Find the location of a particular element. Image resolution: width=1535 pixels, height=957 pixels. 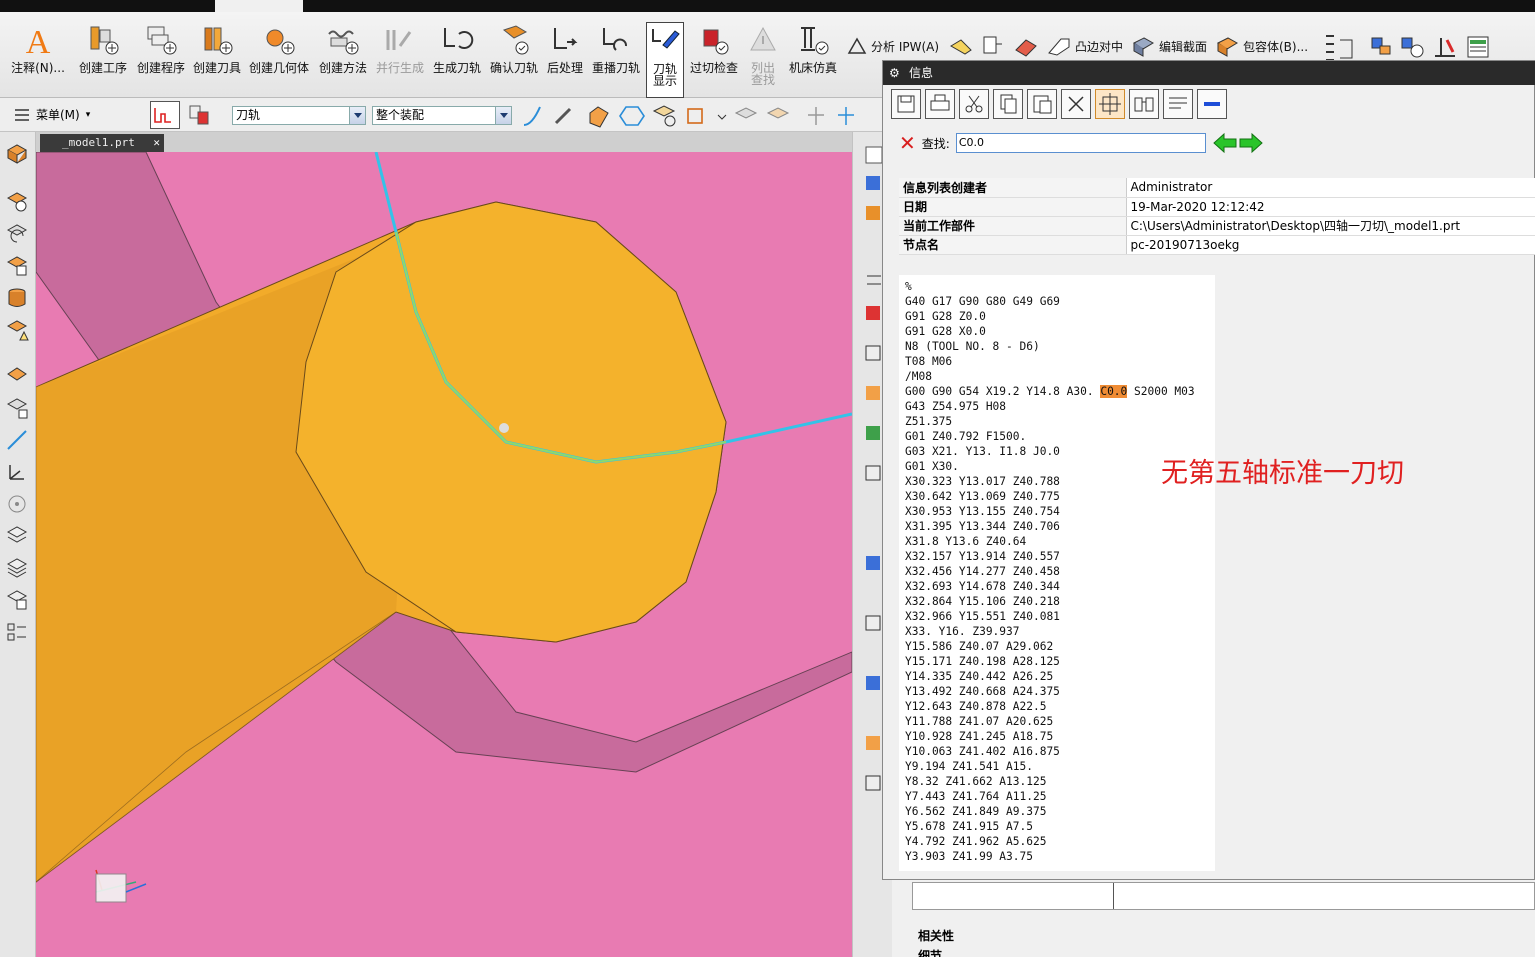

layers-icon is located at coordinates (17, 568).